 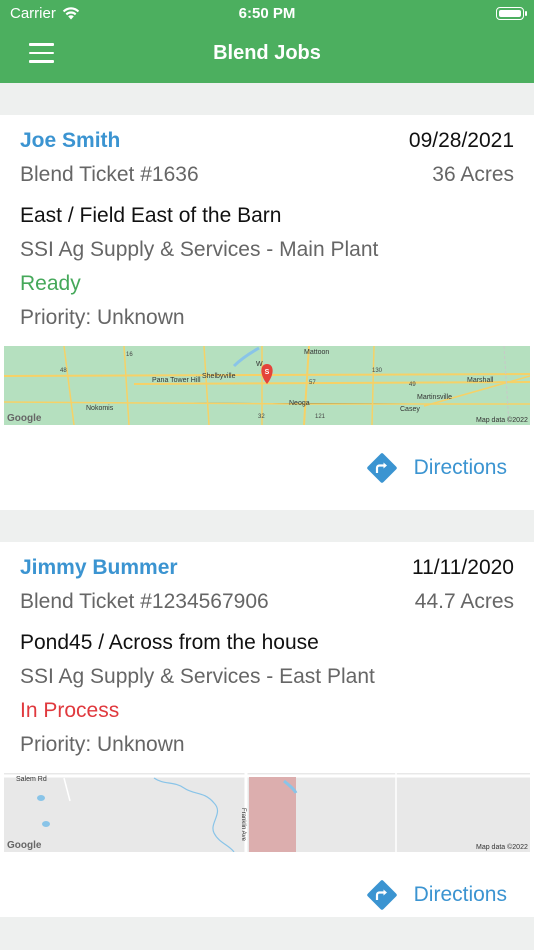 I want to click on map-label: Pana Tower Hill, so click(x=176, y=380).